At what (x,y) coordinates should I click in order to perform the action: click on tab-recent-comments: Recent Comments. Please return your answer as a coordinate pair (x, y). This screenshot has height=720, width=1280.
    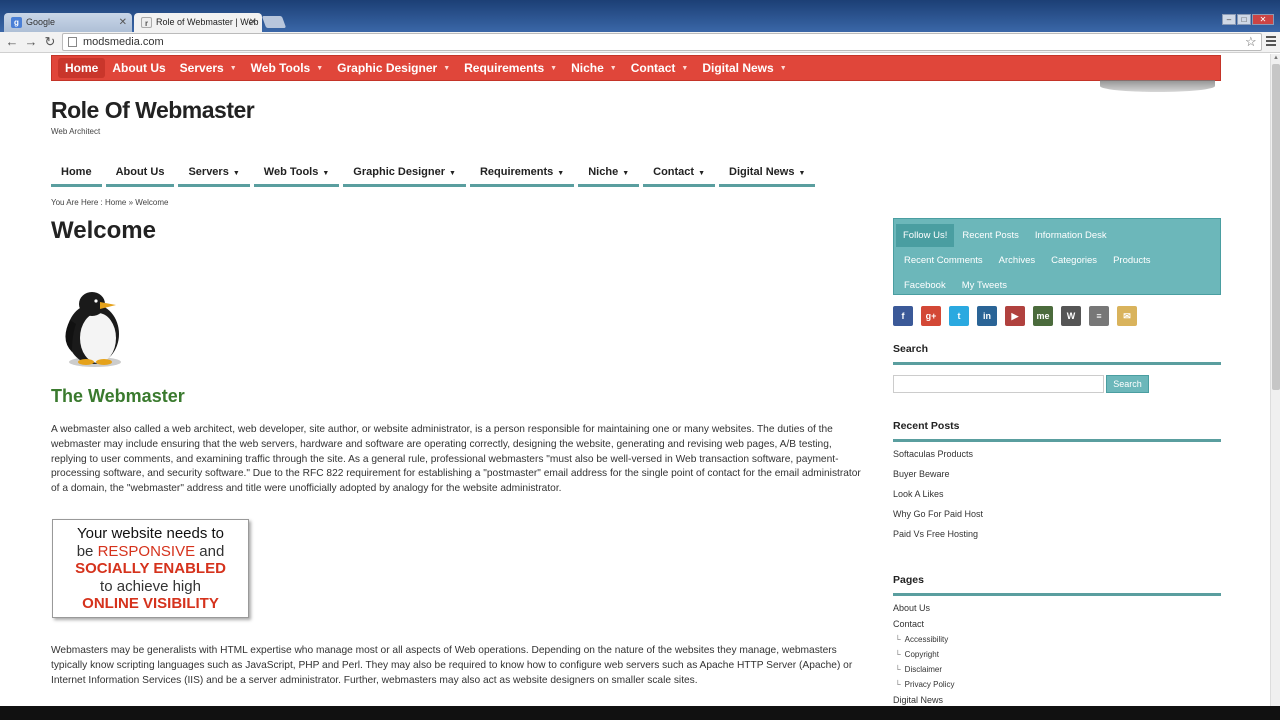
    Looking at the image, I should click on (943, 260).